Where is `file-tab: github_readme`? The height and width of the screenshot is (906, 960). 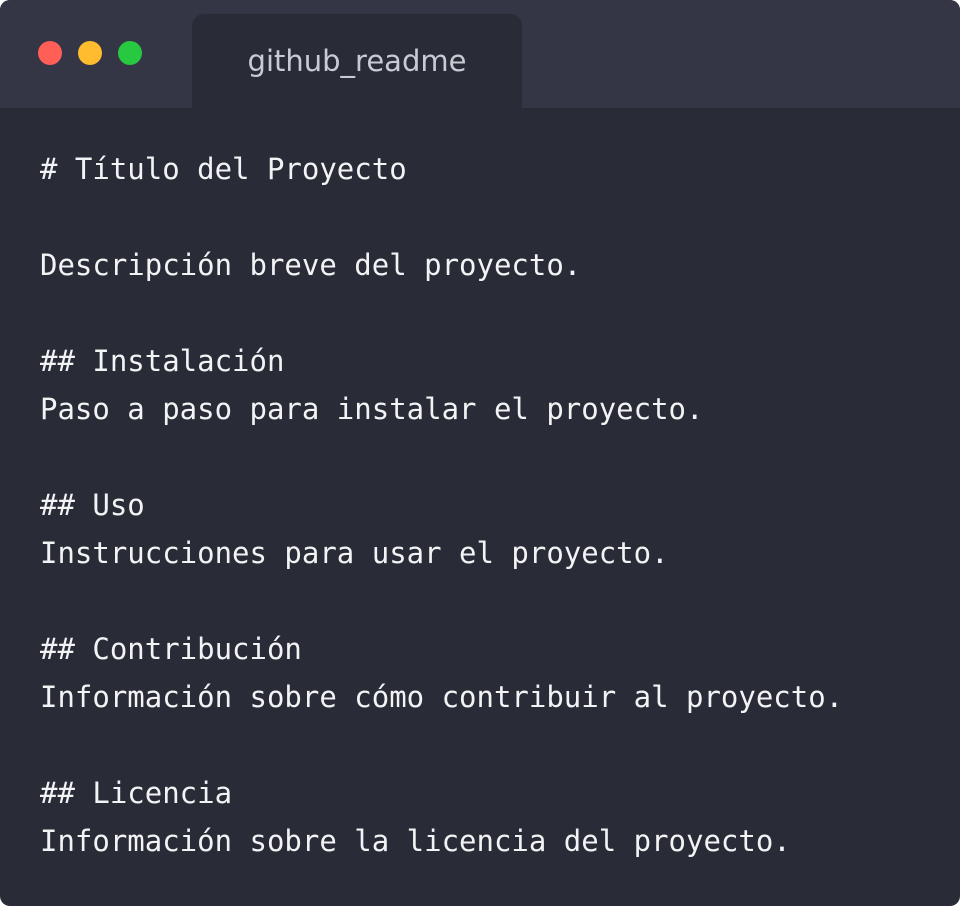 file-tab: github_readme is located at coordinates (357, 61).